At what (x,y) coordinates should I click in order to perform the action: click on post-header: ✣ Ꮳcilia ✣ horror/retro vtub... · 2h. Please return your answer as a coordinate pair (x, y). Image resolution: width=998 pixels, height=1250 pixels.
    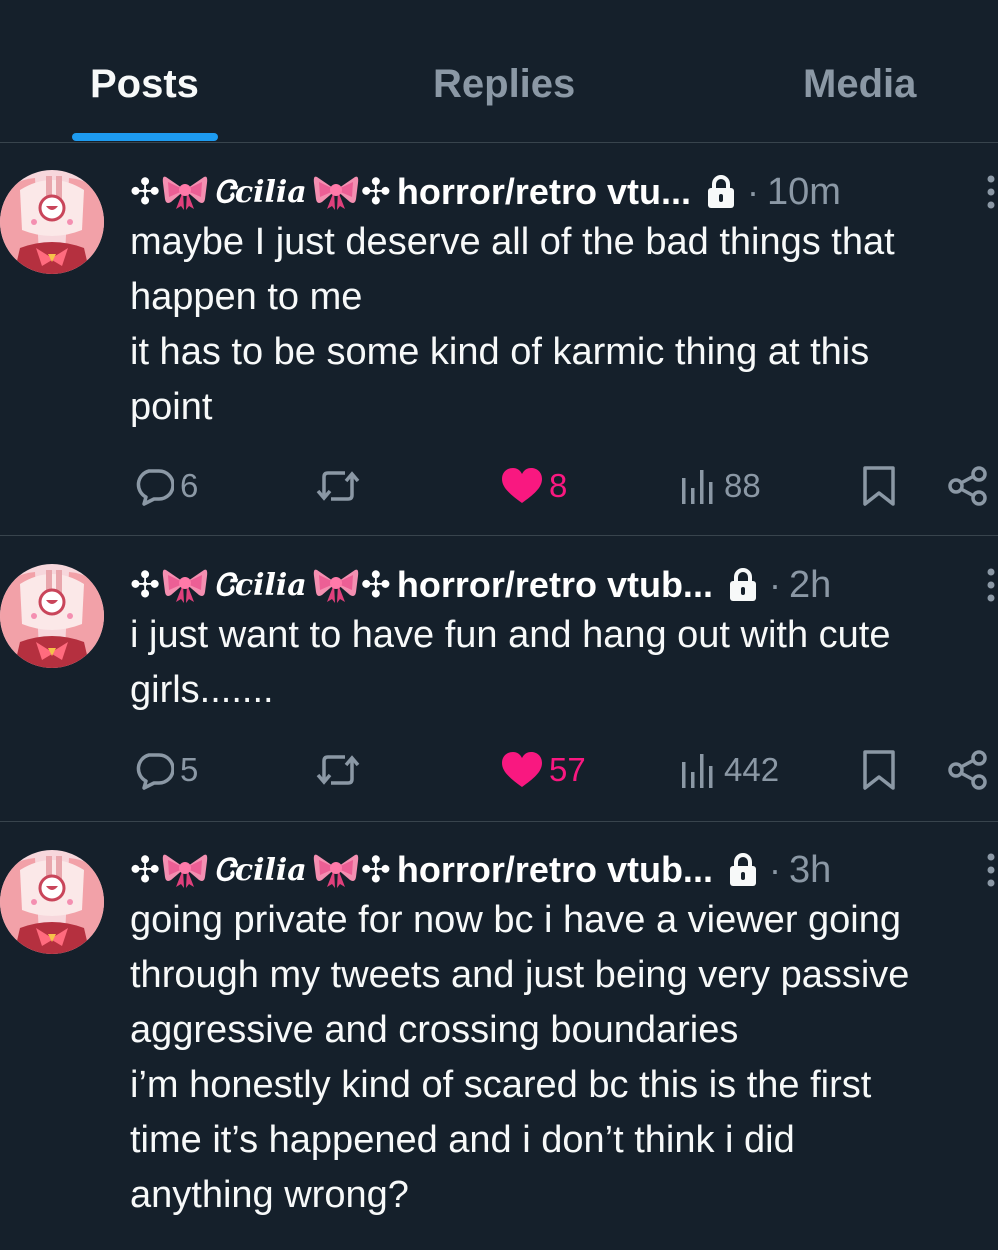
    Looking at the image, I should click on (564, 585).